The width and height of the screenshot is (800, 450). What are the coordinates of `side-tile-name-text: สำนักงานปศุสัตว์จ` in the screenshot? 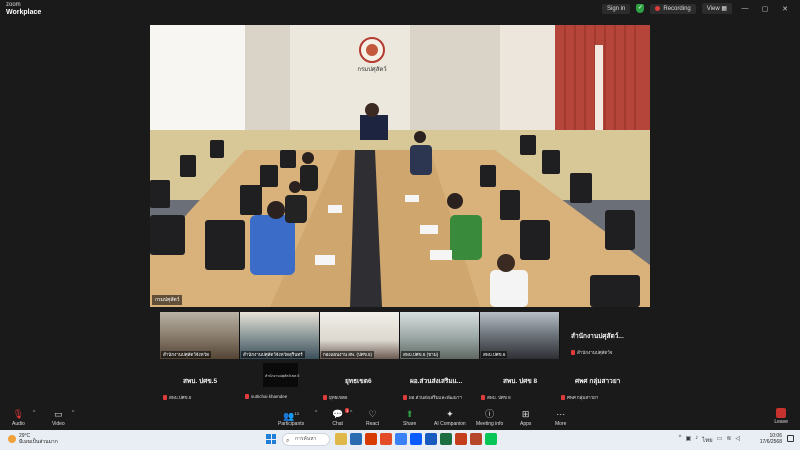 It's located at (595, 352).